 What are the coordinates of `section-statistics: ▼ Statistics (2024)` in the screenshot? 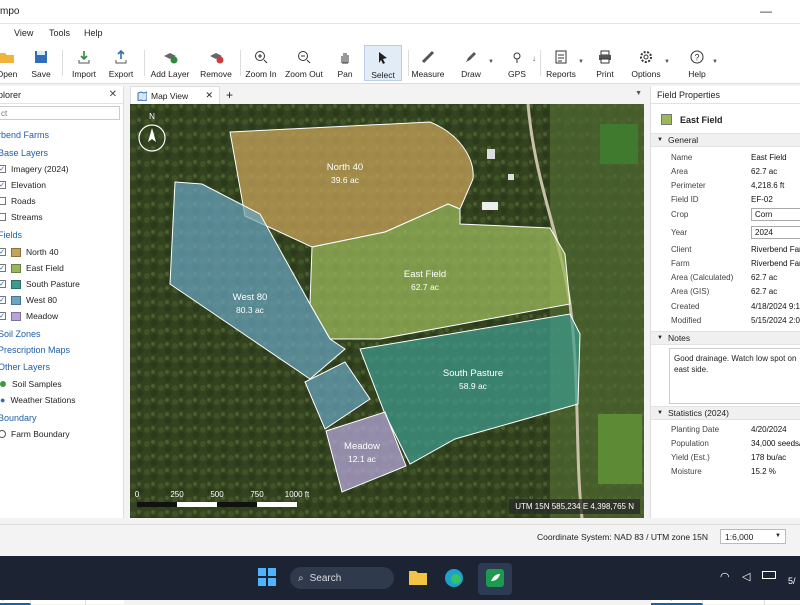 It's located at (725, 413).